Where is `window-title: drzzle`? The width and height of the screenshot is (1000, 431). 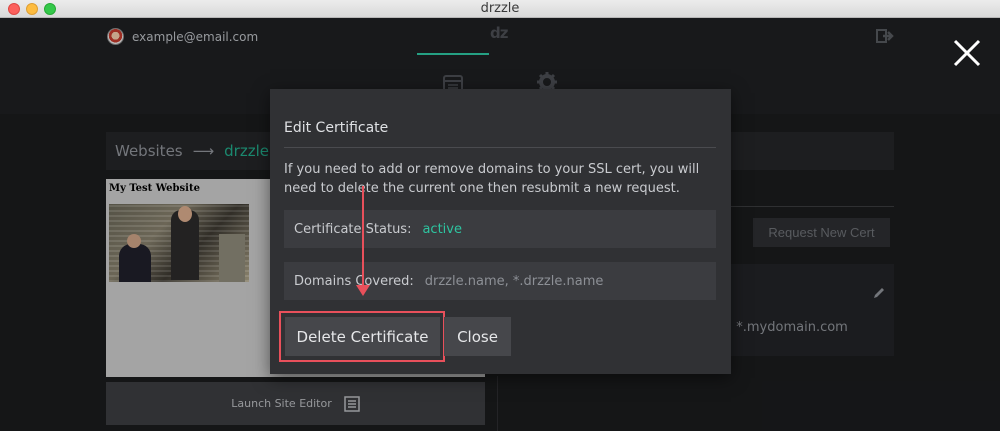 window-title: drzzle is located at coordinates (500, 8).